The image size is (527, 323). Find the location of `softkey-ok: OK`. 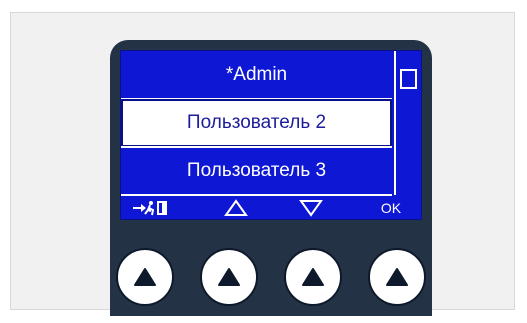

softkey-ok: OK is located at coordinates (391, 208).